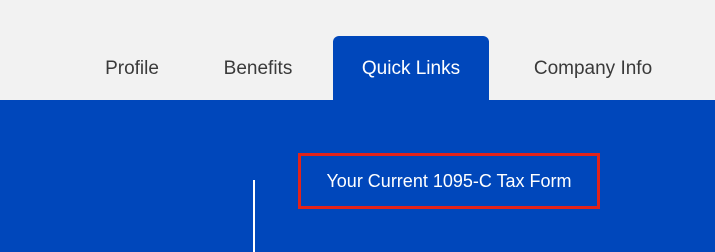 This screenshot has height=252, width=715. I want to click on tab-company-info: Company Info, so click(593, 68).